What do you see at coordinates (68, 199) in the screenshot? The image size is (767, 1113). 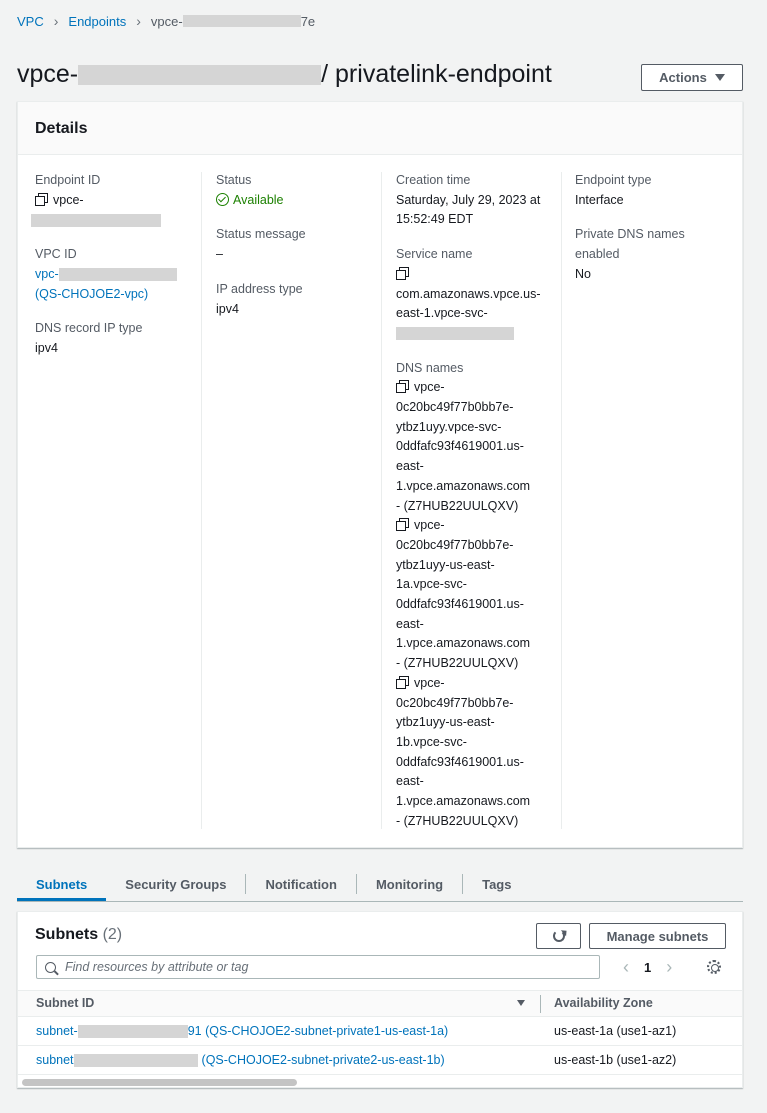 I see `endpoint-id-value: vpce-` at bounding box center [68, 199].